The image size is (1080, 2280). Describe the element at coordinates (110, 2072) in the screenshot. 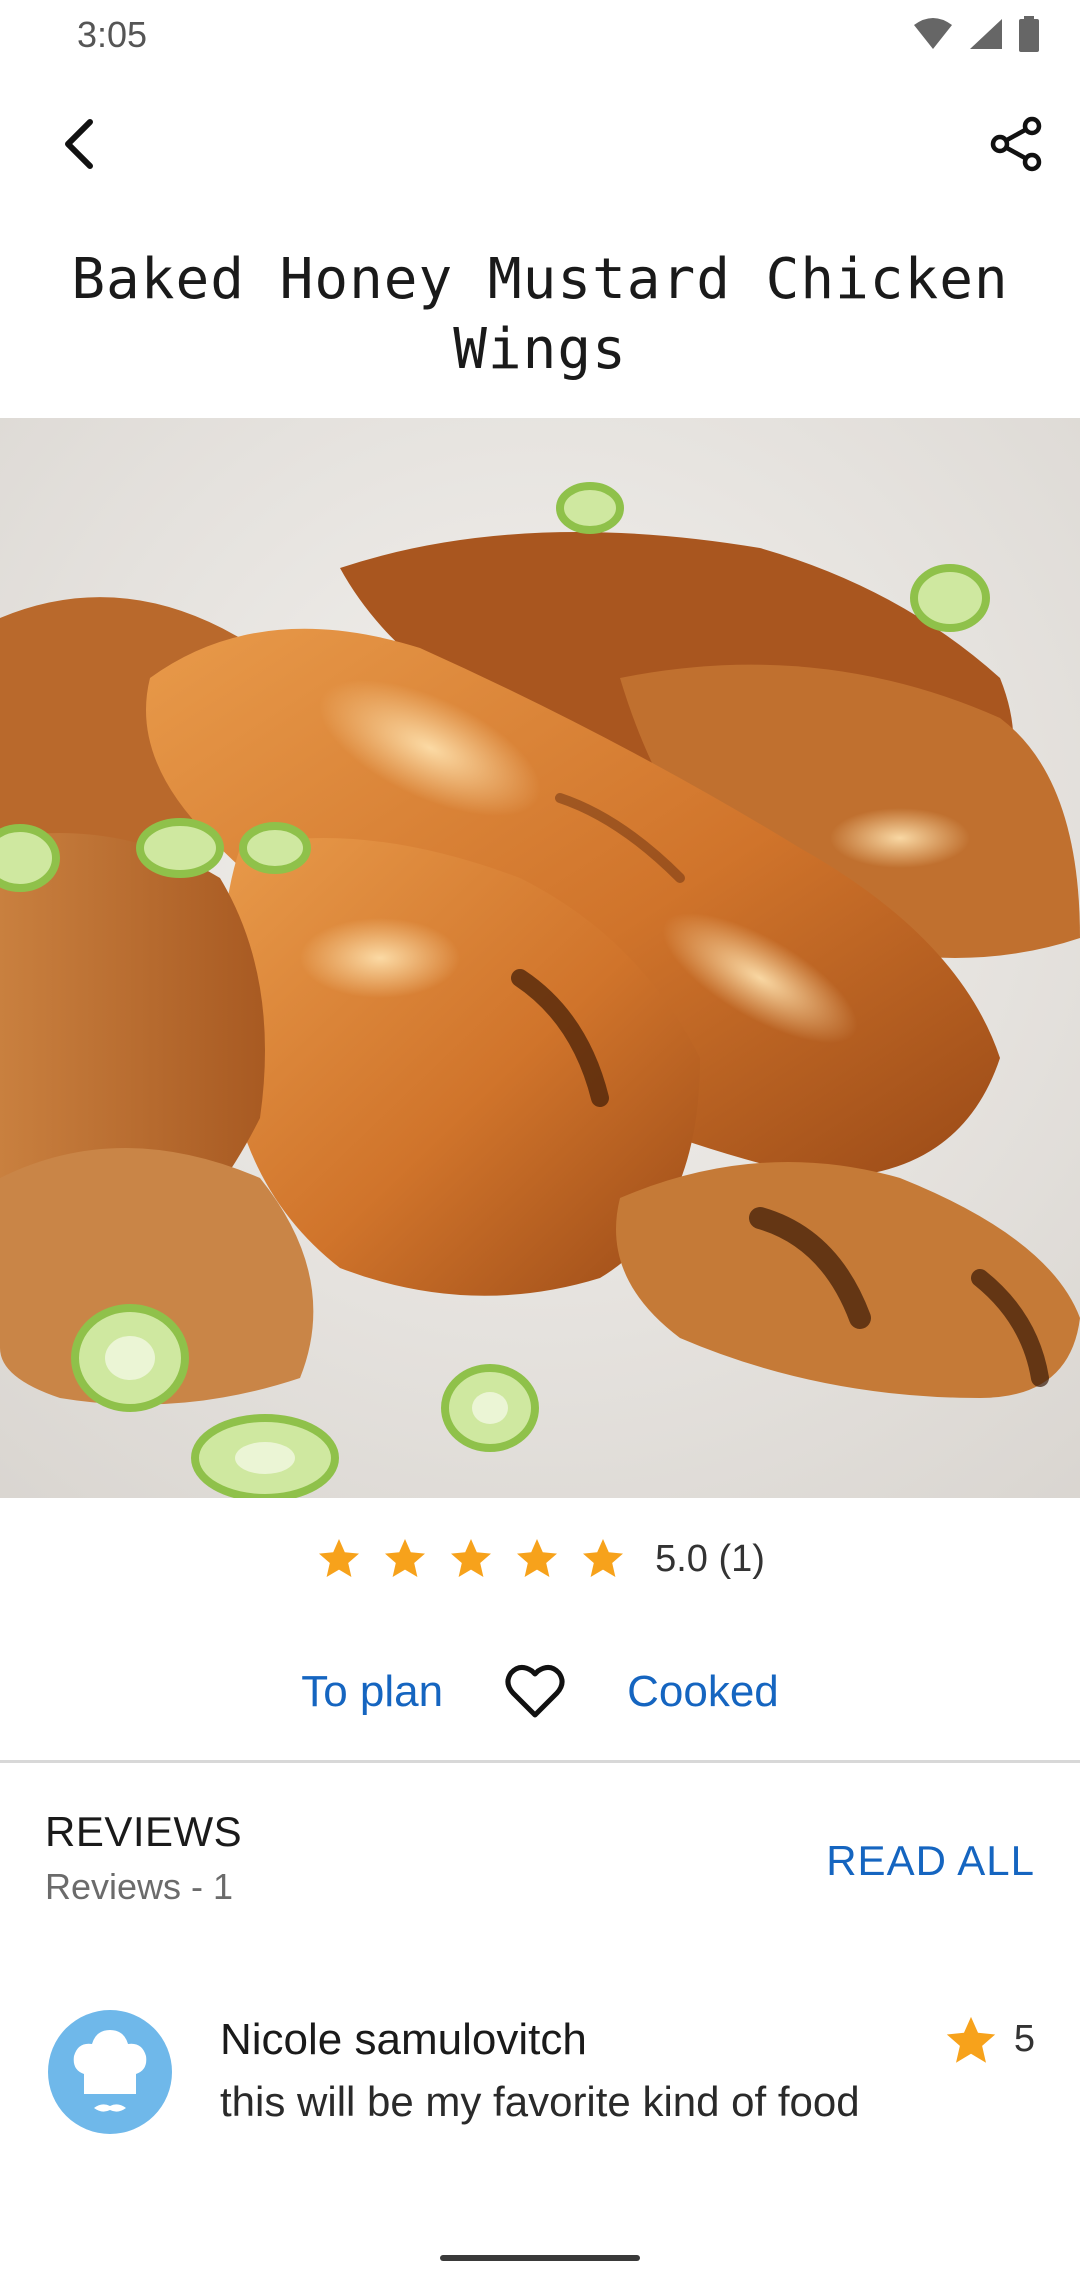

I see `chef-hat-icon` at that location.